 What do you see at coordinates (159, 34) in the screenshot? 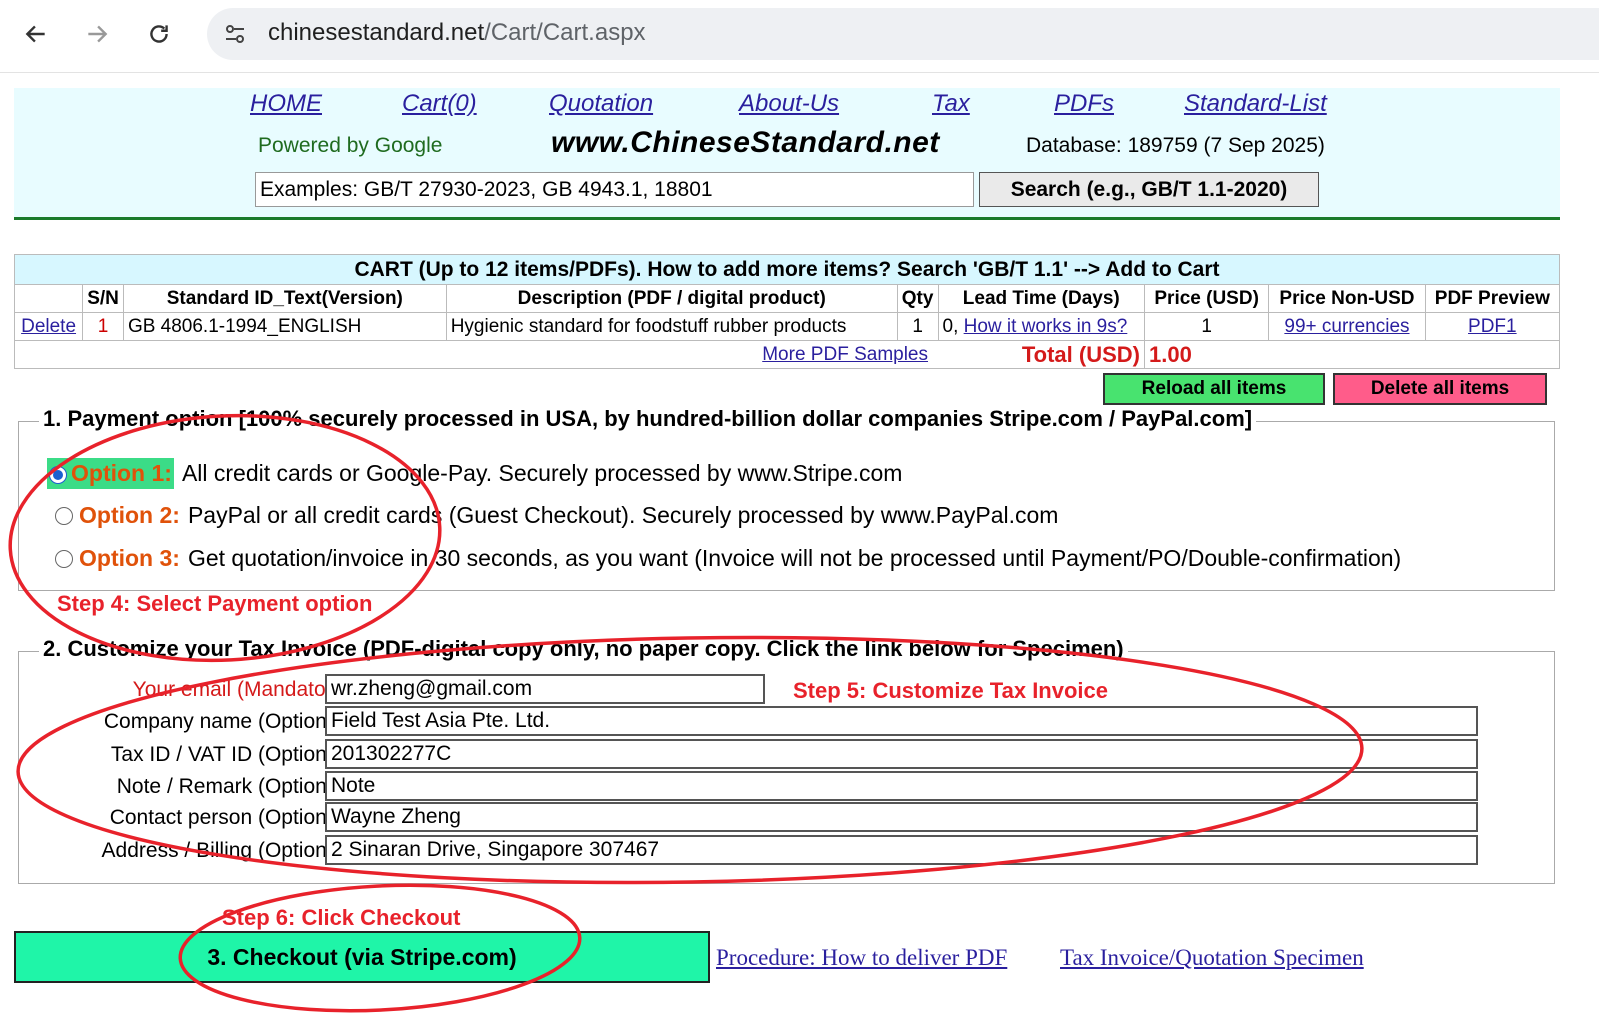
I see `reload-icon` at bounding box center [159, 34].